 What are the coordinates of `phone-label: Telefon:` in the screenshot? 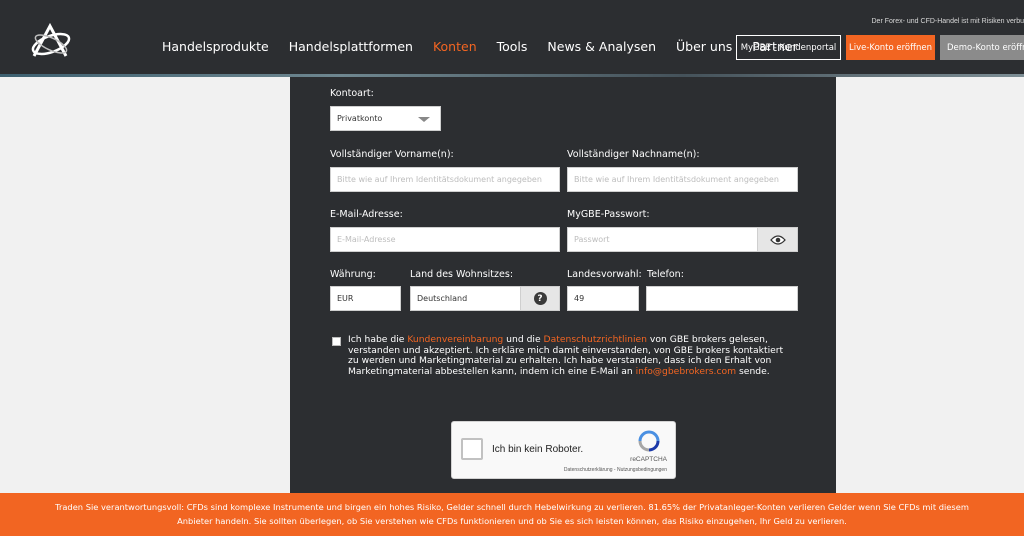 It's located at (665, 274).